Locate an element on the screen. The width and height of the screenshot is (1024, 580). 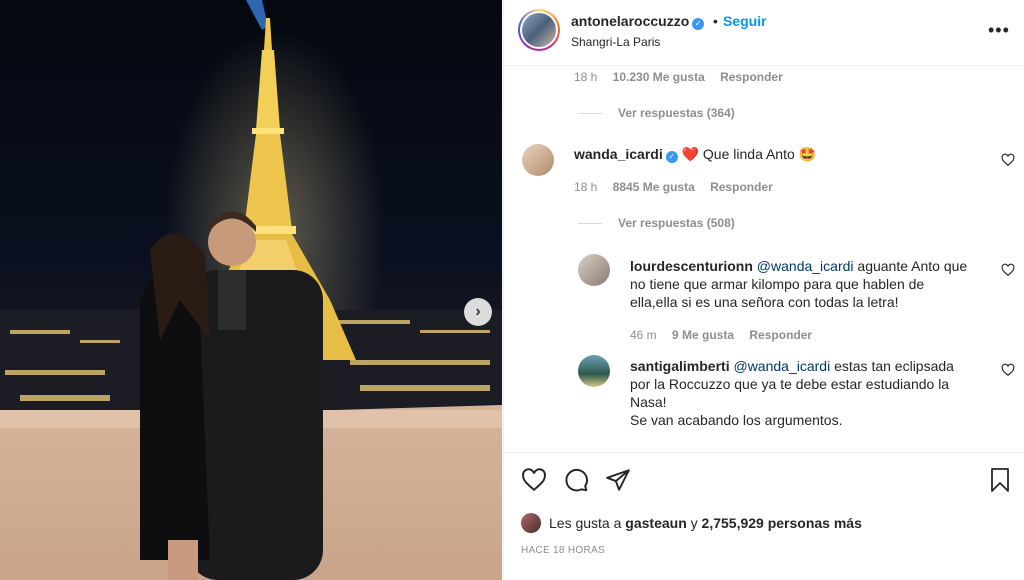
heart-icon is located at coordinates (534, 480).